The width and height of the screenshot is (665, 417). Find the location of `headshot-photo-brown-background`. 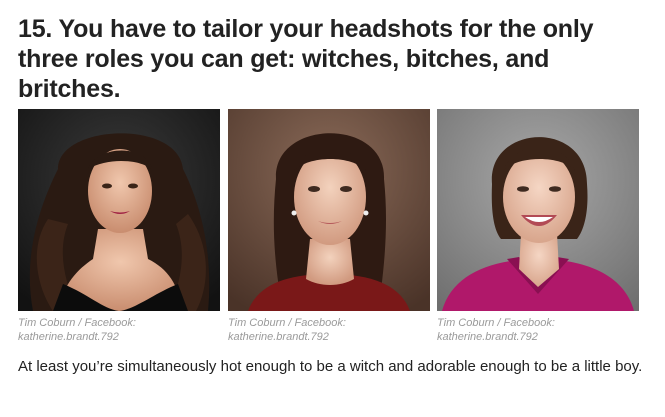

headshot-photo-brown-background is located at coordinates (329, 210).